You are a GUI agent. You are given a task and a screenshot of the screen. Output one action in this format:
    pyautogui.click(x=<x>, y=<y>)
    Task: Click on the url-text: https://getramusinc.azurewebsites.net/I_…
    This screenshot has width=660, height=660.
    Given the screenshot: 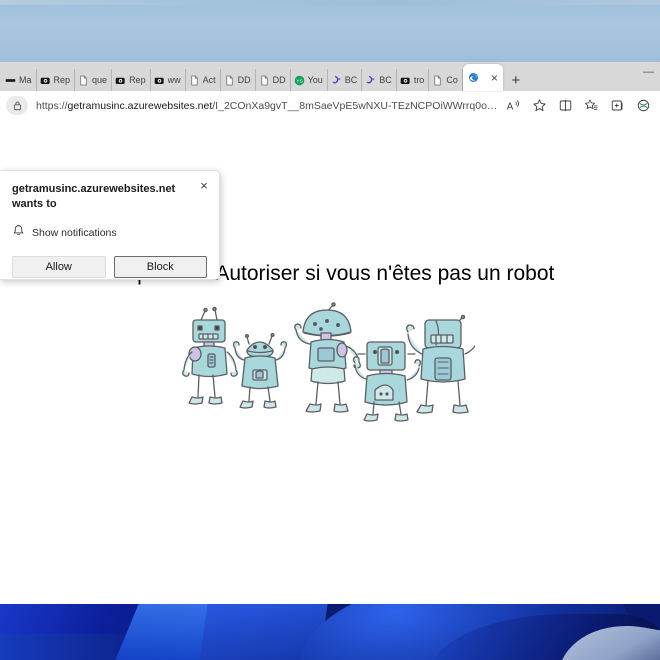 What is the action you would take?
    pyautogui.click(x=268, y=106)
    